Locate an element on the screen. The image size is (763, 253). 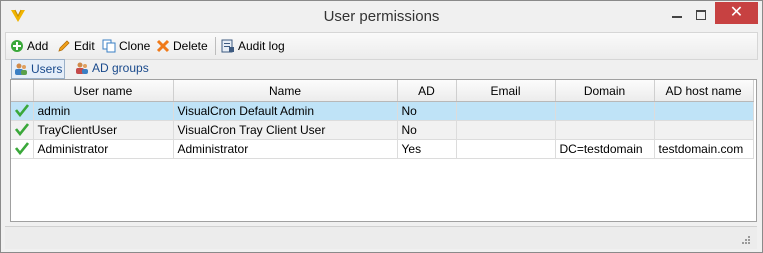
audit-log-icon is located at coordinates (227, 46).